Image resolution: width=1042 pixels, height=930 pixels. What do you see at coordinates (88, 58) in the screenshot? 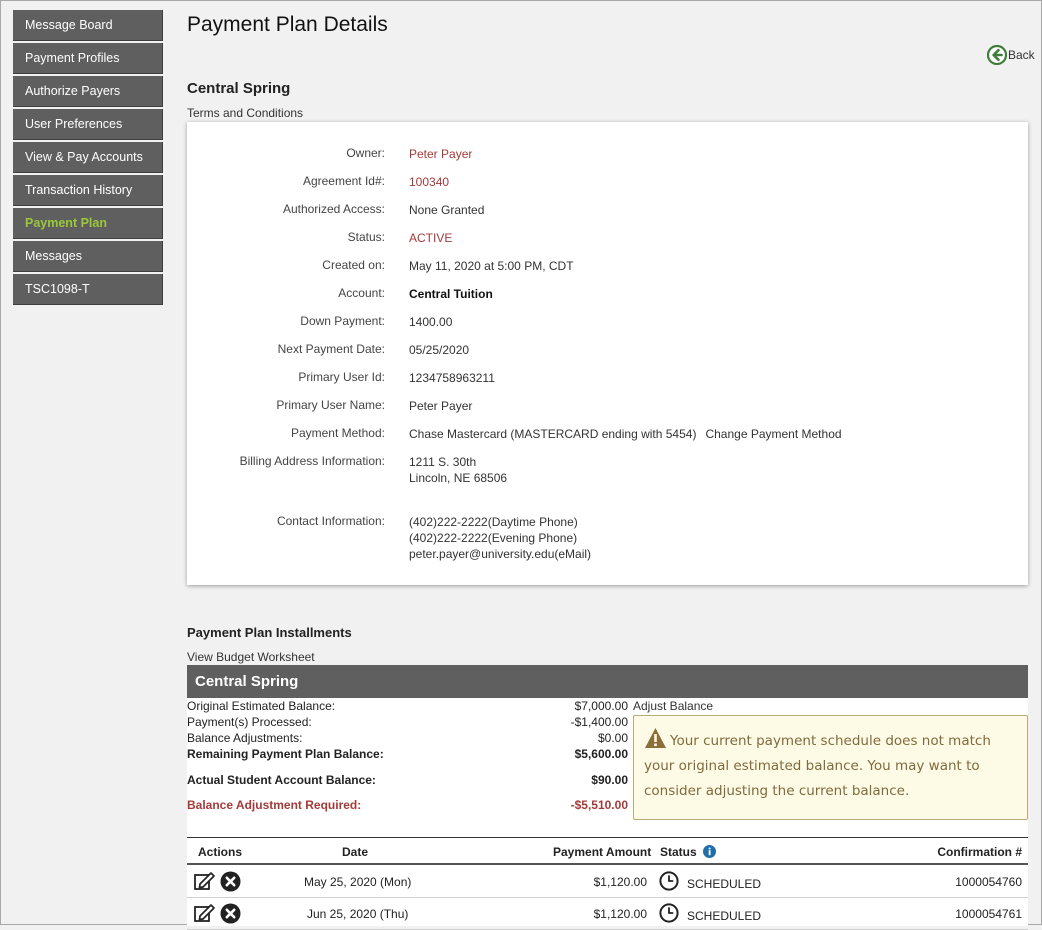
I see `sidebar-item-payment-profiles: Payment Profiles` at bounding box center [88, 58].